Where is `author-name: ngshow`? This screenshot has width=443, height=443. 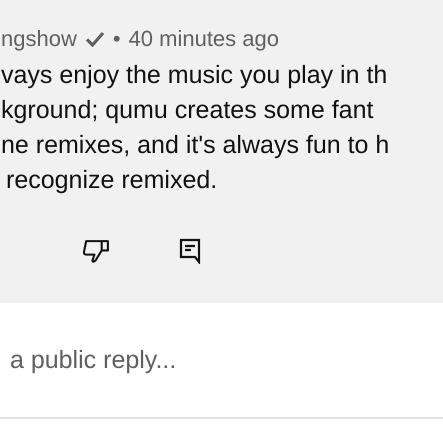
author-name: ngshow is located at coordinates (39, 39).